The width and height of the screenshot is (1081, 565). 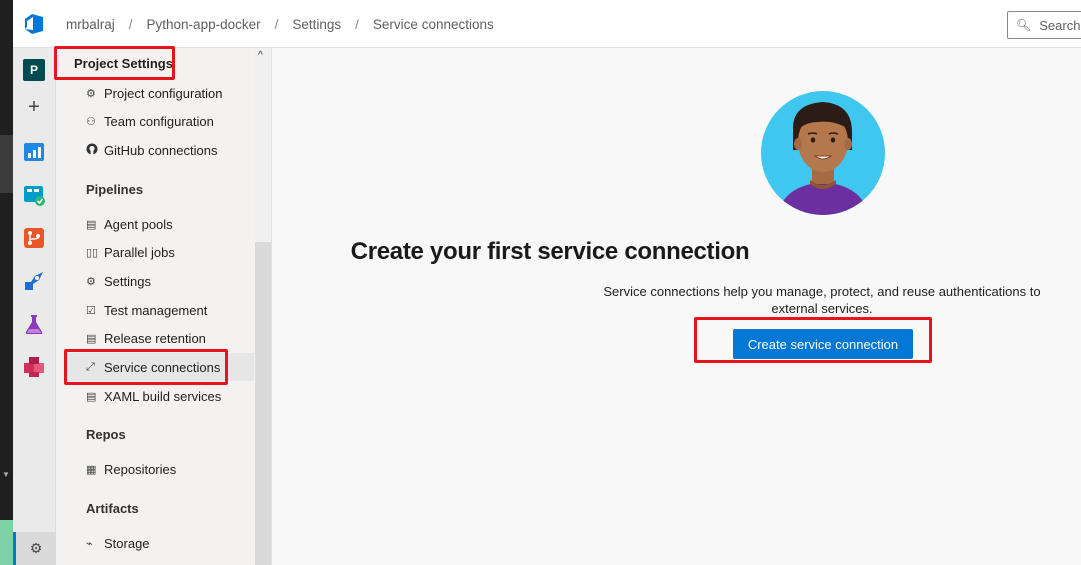 I want to click on nav-item-label: Test management, so click(x=156, y=310).